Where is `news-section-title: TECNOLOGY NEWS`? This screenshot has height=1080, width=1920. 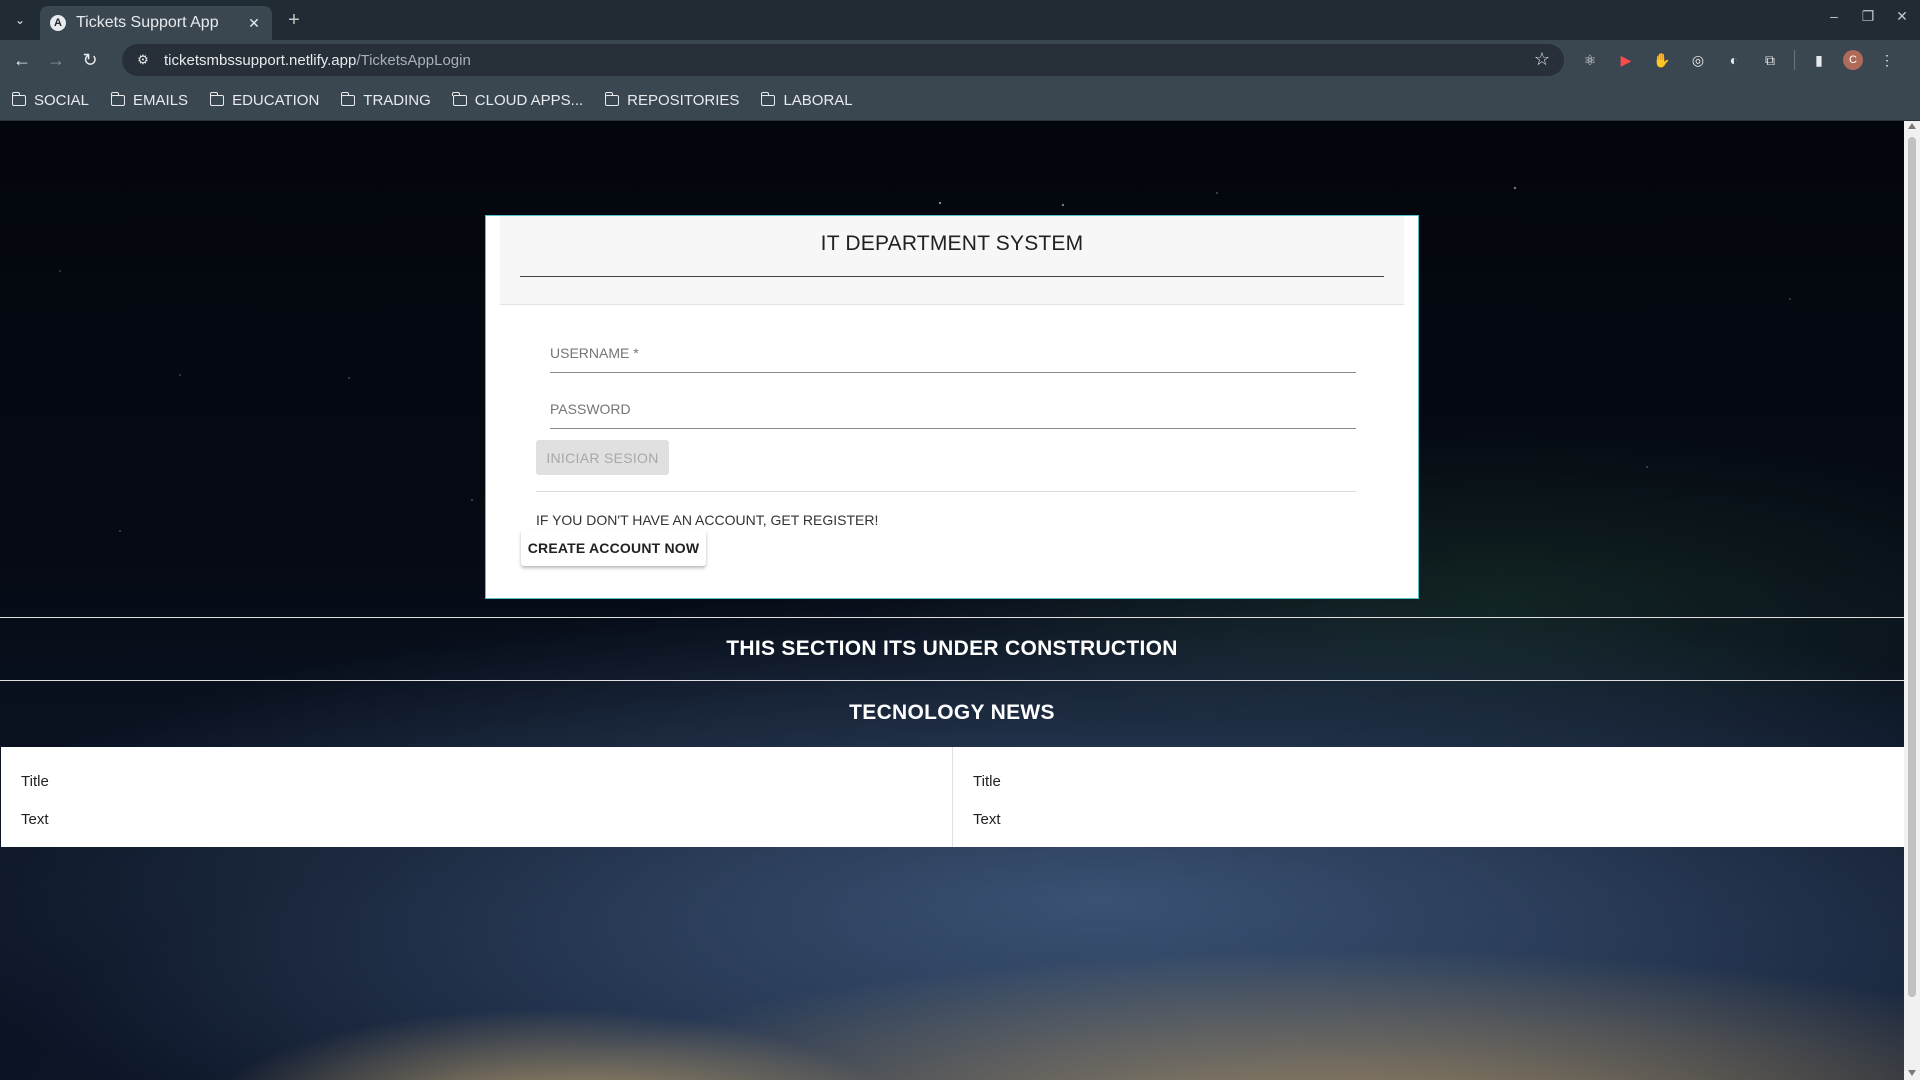 news-section-title: TECNOLOGY NEWS is located at coordinates (952, 712).